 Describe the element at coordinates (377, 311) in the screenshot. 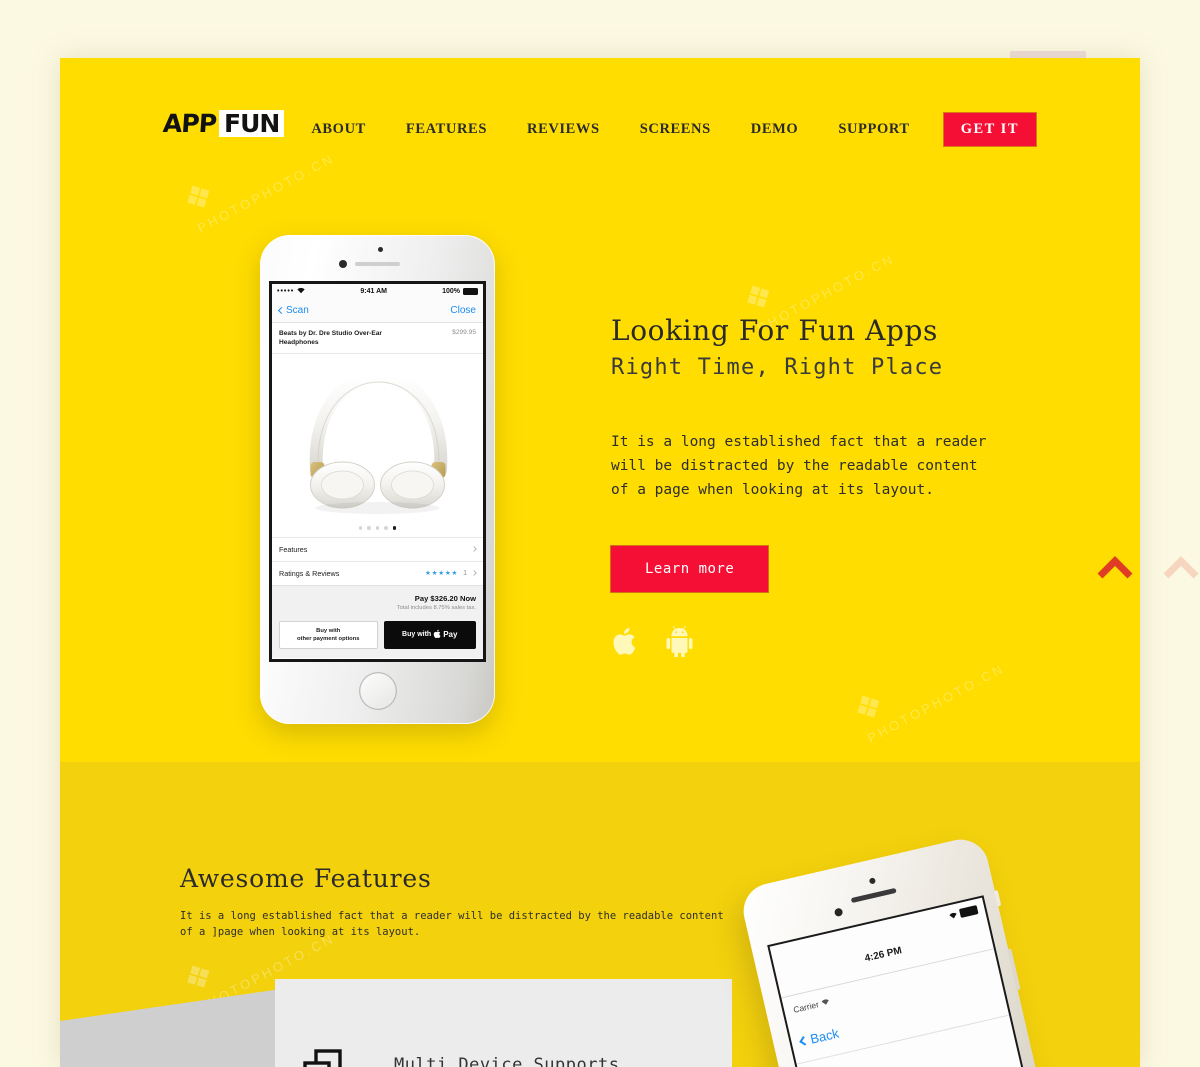

I see `ios-nav-bar: Scan Close` at that location.